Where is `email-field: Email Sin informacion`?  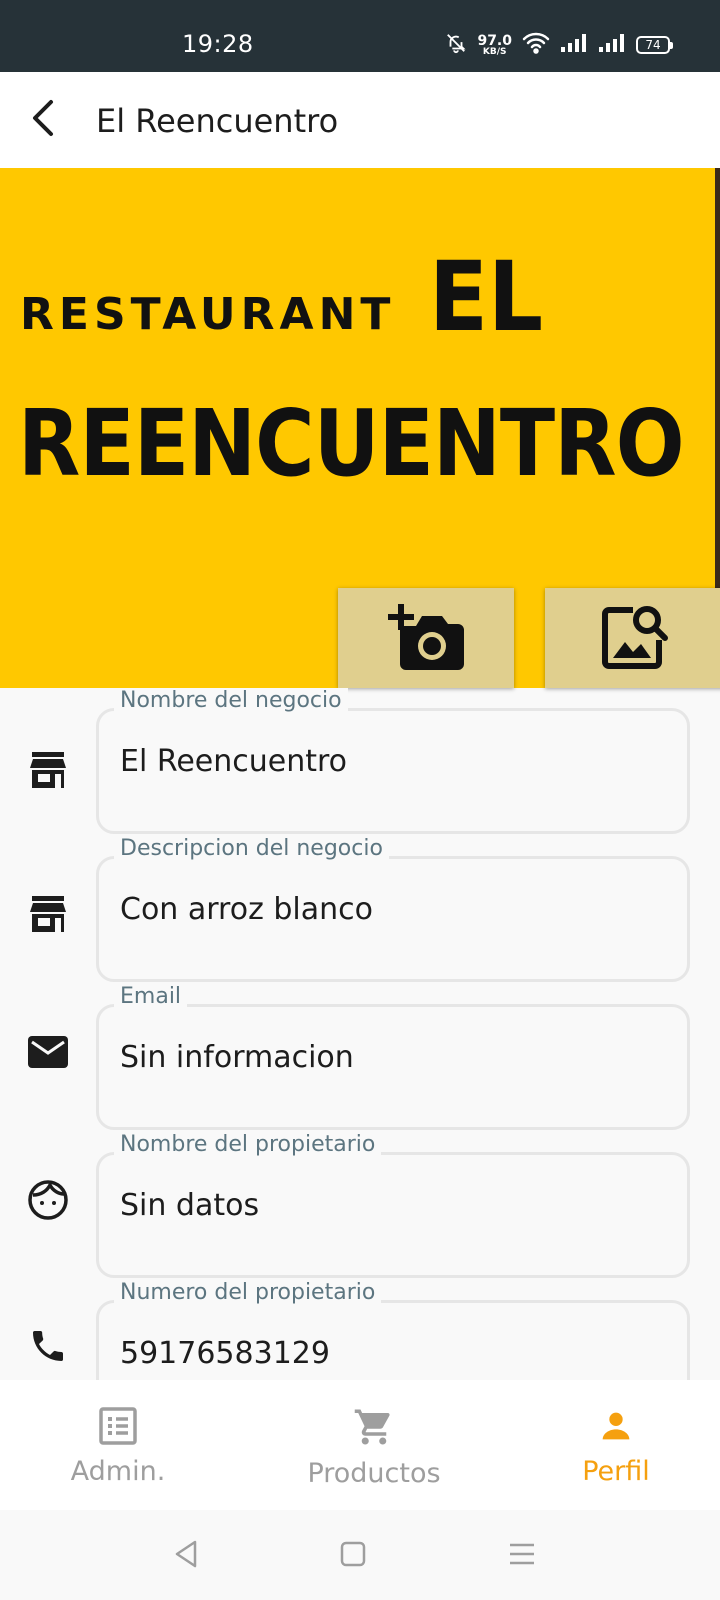 email-field: Email Sin informacion is located at coordinates (360, 1058).